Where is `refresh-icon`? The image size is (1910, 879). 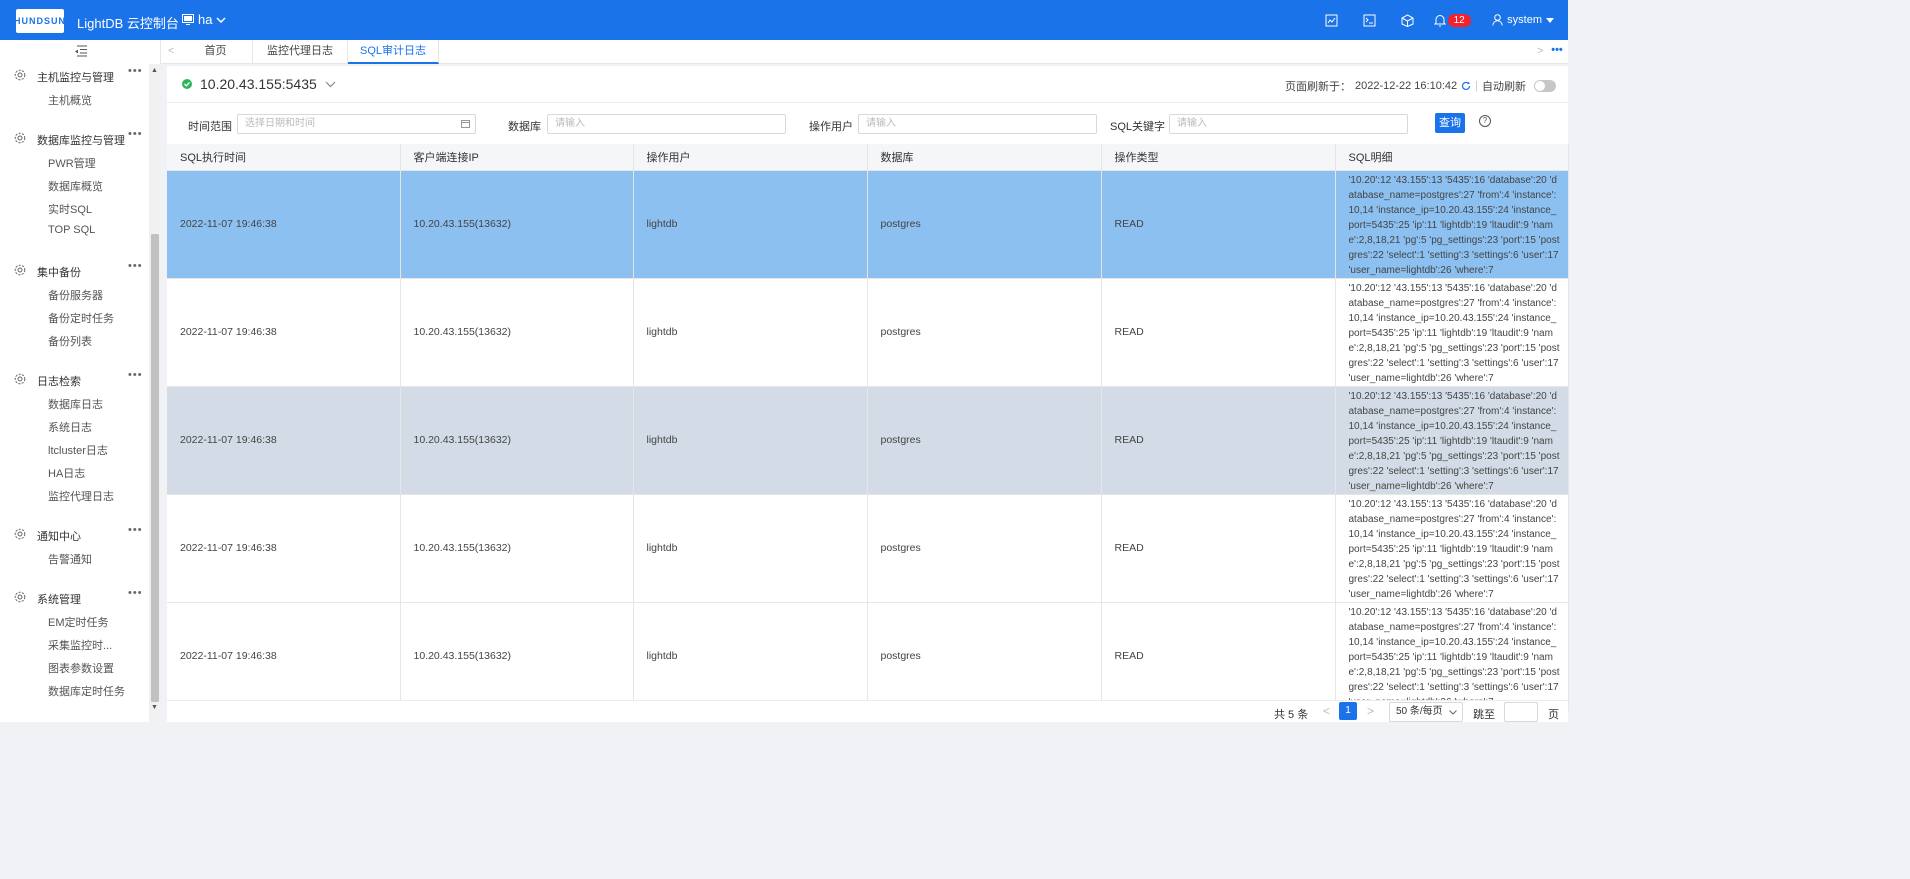 refresh-icon is located at coordinates (1466, 86).